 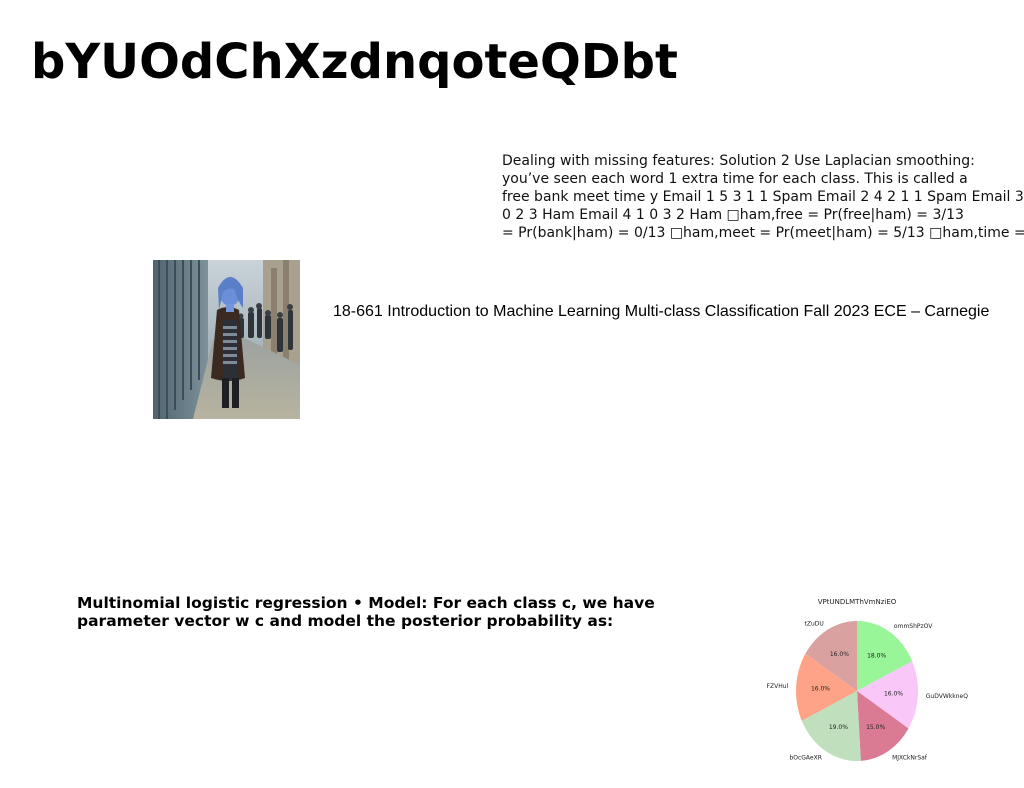 What do you see at coordinates (876, 656) in the screenshot?
I see `pie-percent-label: 18.0%` at bounding box center [876, 656].